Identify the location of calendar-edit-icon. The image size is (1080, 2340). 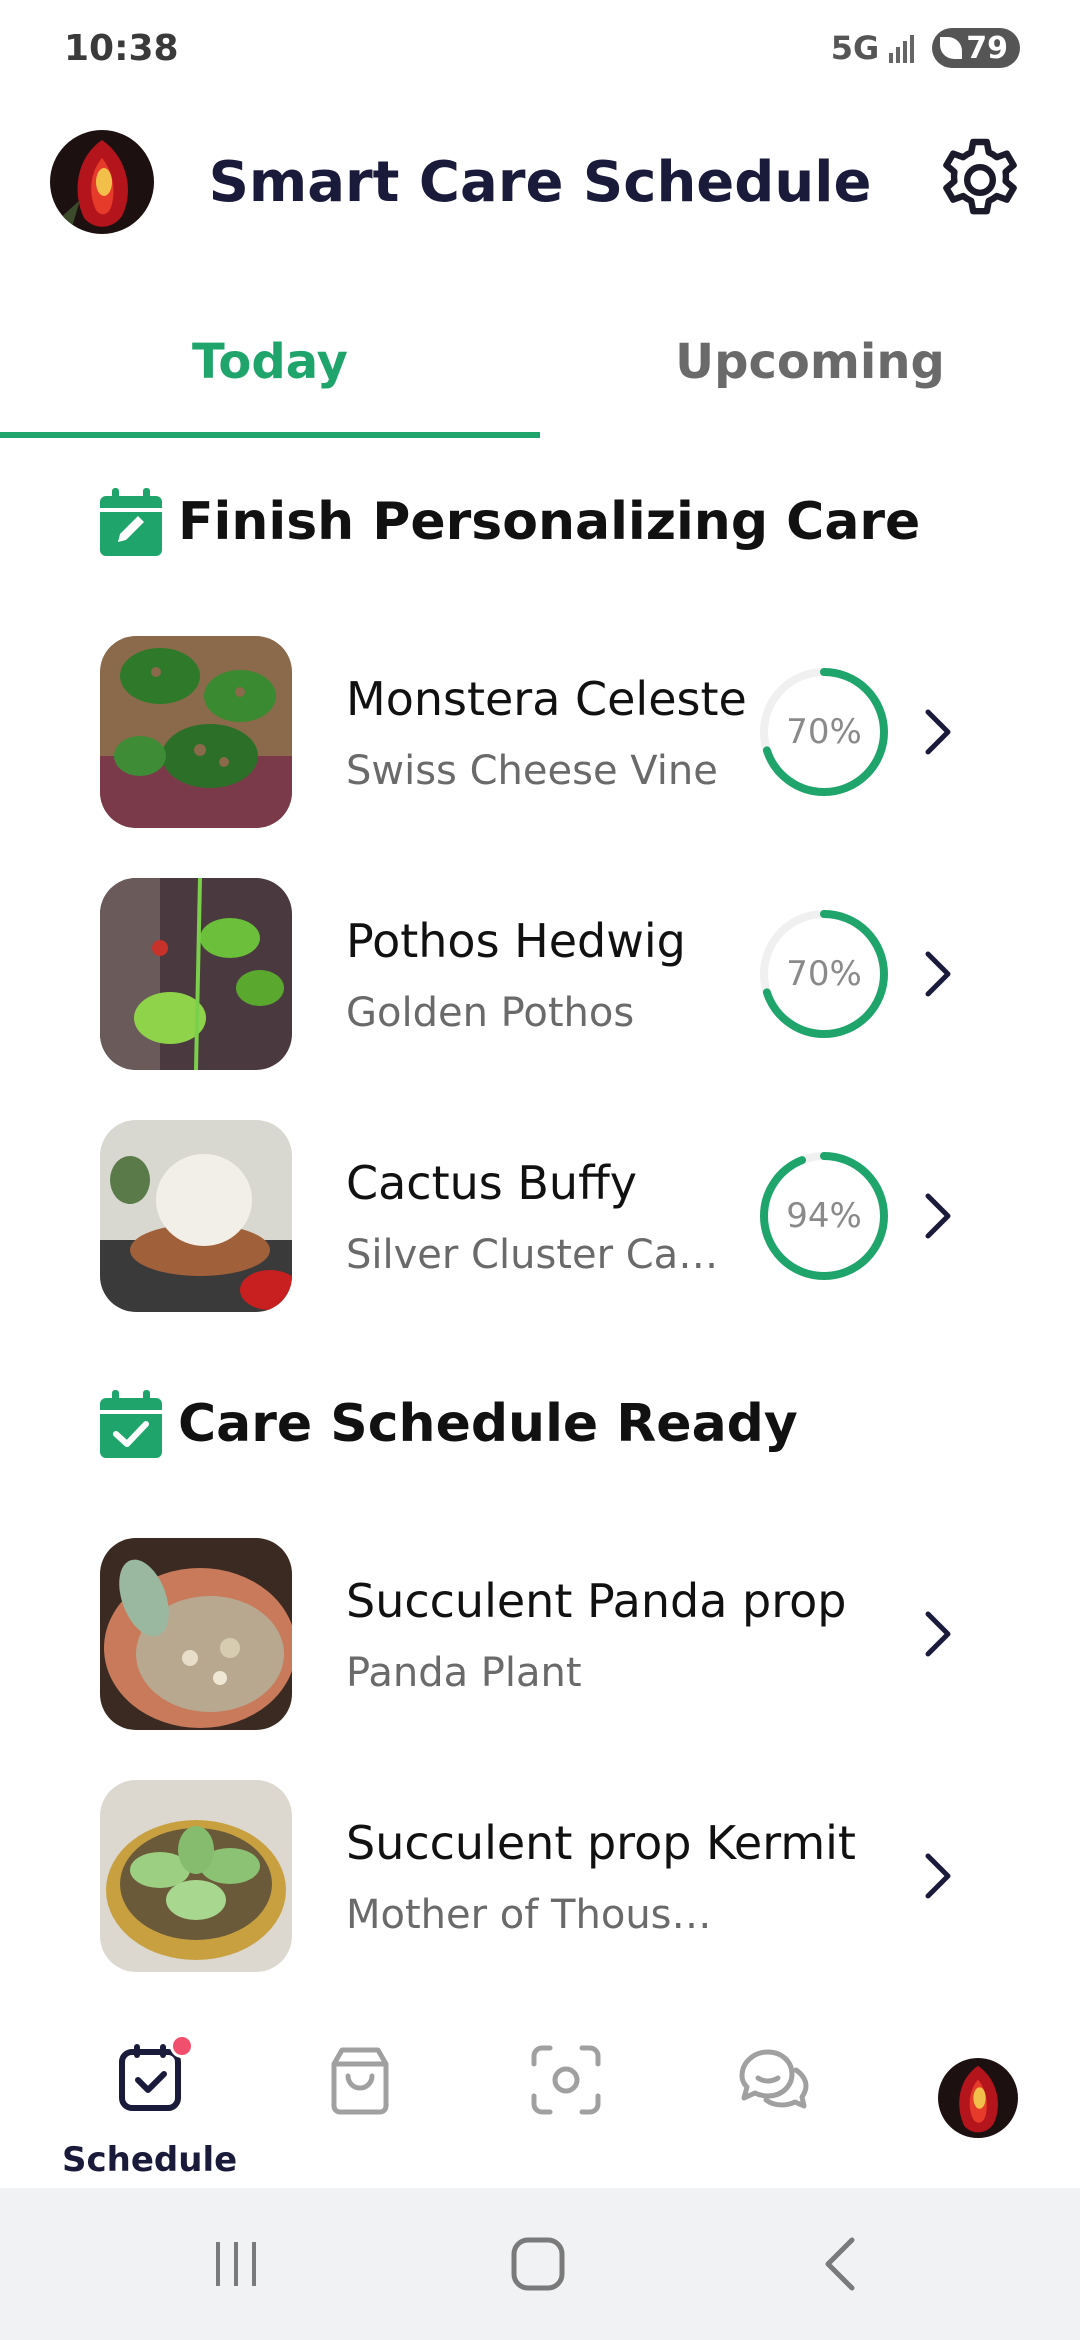
(131, 522).